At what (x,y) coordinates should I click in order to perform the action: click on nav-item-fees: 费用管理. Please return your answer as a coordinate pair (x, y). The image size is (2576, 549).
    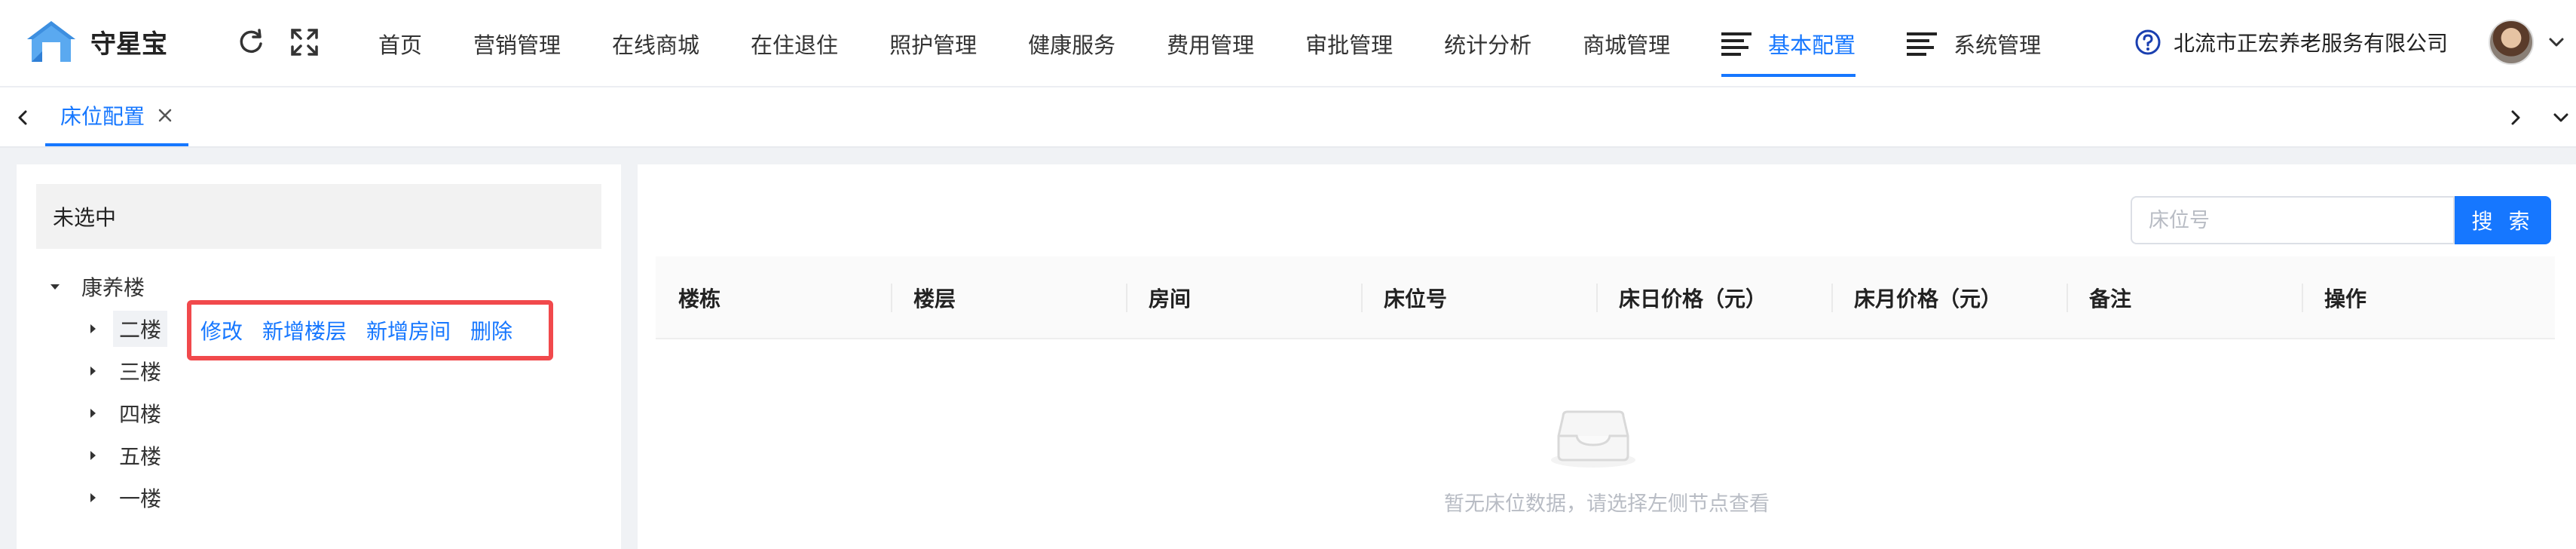
    Looking at the image, I should click on (1211, 43).